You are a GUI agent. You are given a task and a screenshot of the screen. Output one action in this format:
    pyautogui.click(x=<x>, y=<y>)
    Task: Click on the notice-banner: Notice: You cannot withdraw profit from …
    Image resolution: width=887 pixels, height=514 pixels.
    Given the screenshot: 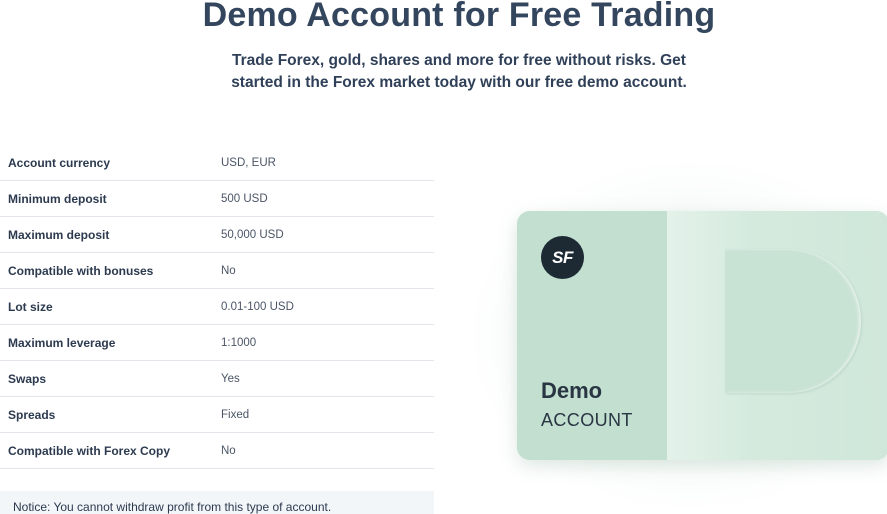 What is the action you would take?
    pyautogui.click(x=217, y=502)
    